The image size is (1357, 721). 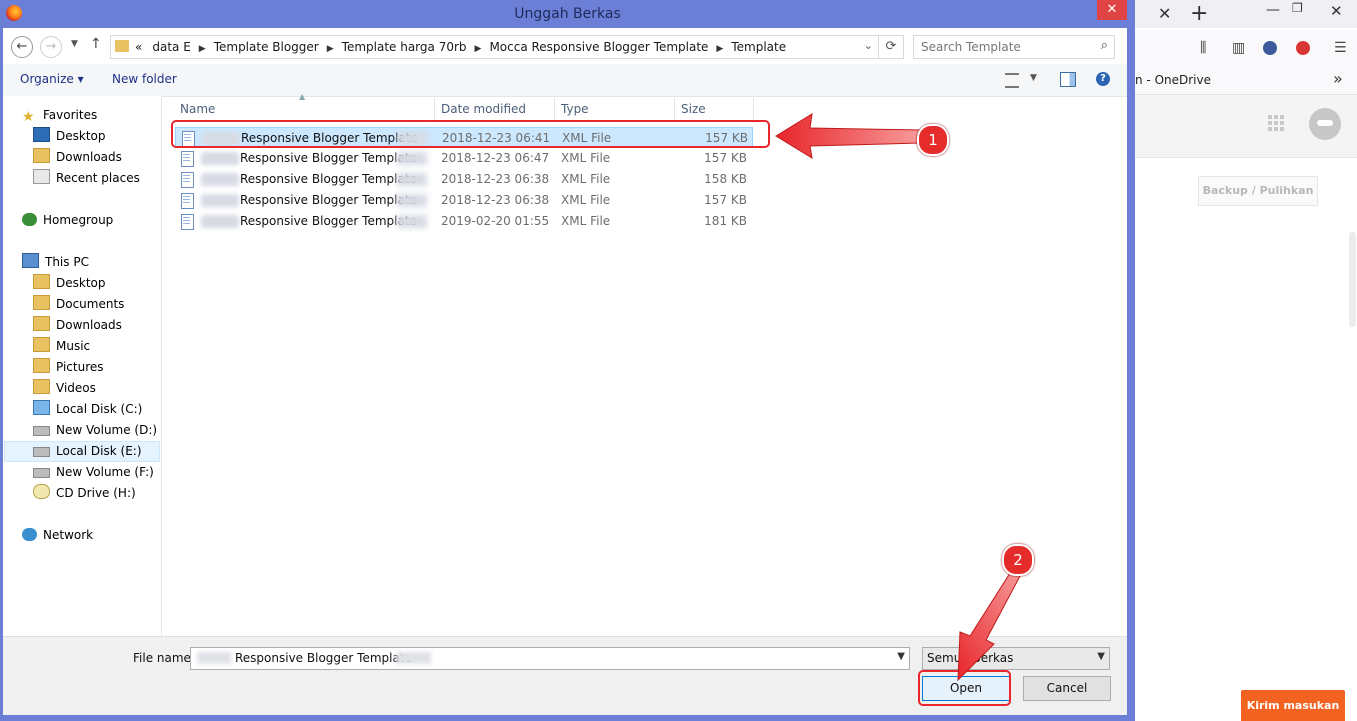 I want to click on network-icon, so click(x=29, y=534).